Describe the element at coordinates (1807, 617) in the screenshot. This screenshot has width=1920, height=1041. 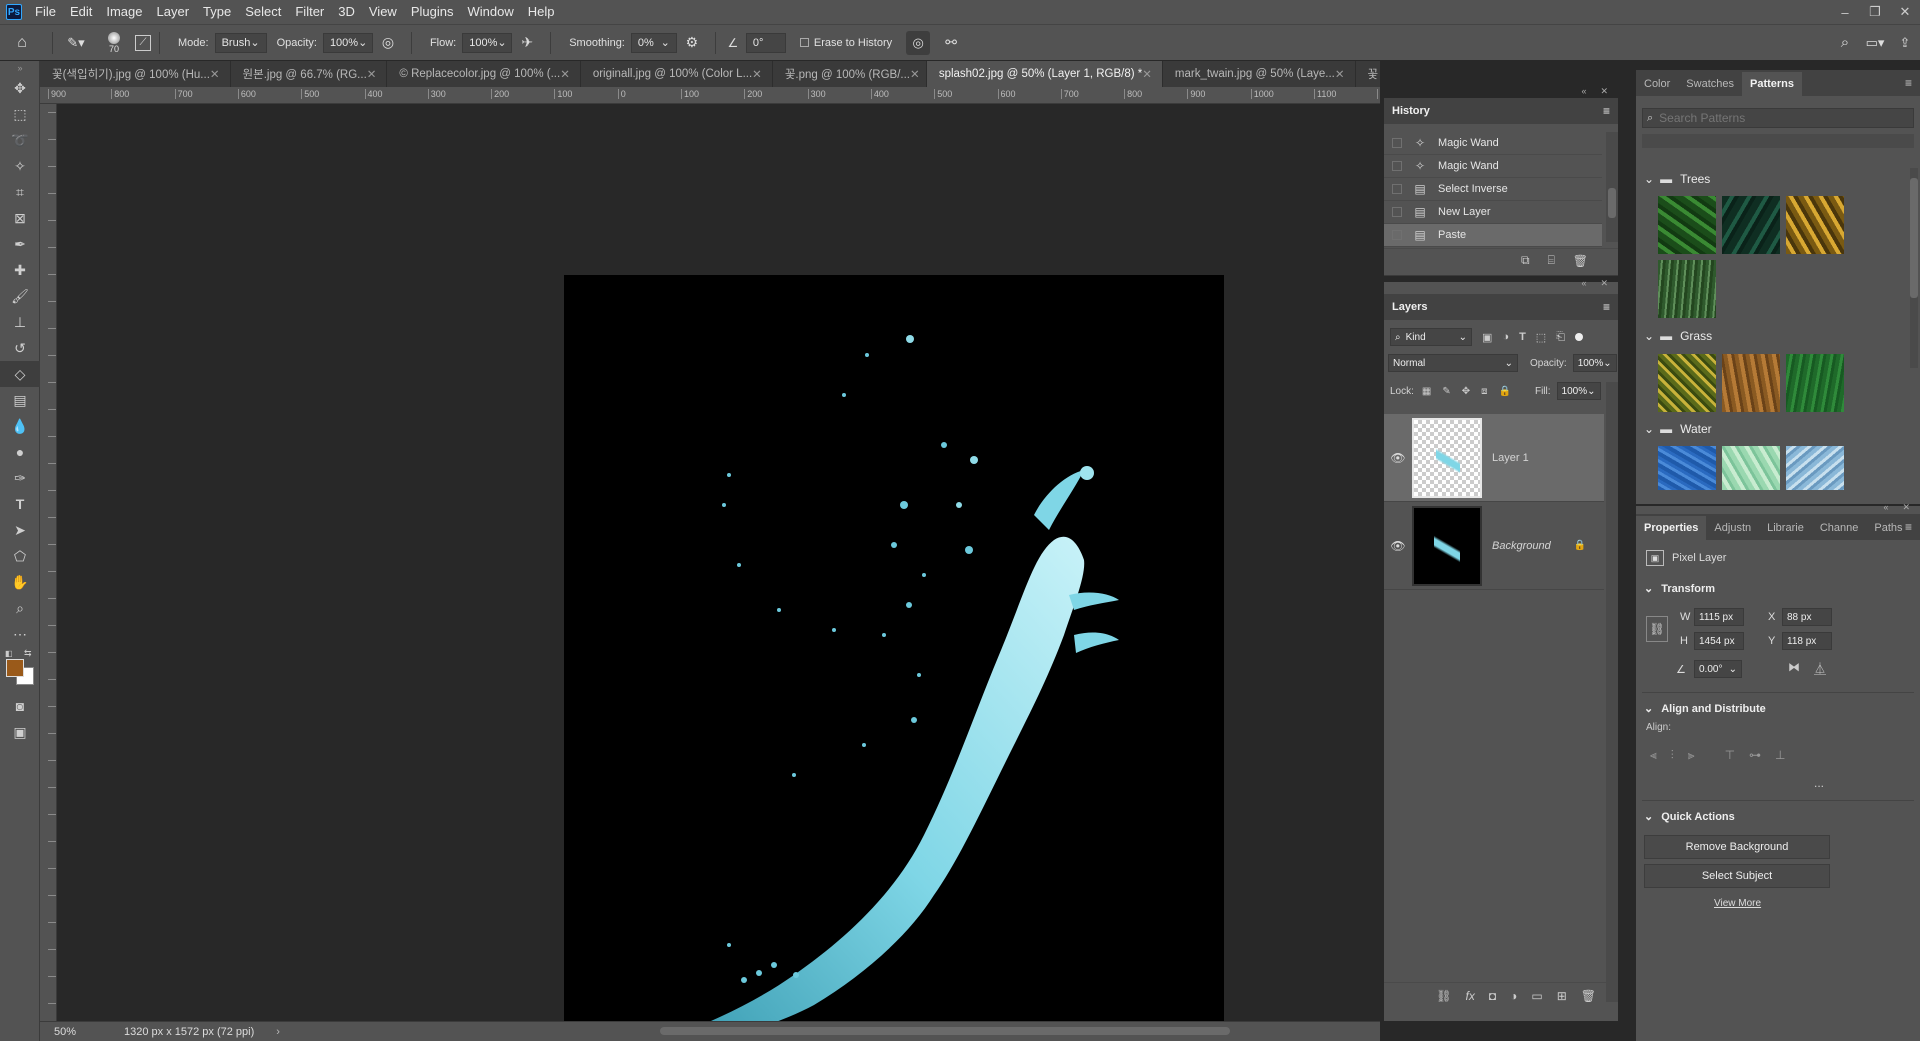
I see `x-input: 88 px` at that location.